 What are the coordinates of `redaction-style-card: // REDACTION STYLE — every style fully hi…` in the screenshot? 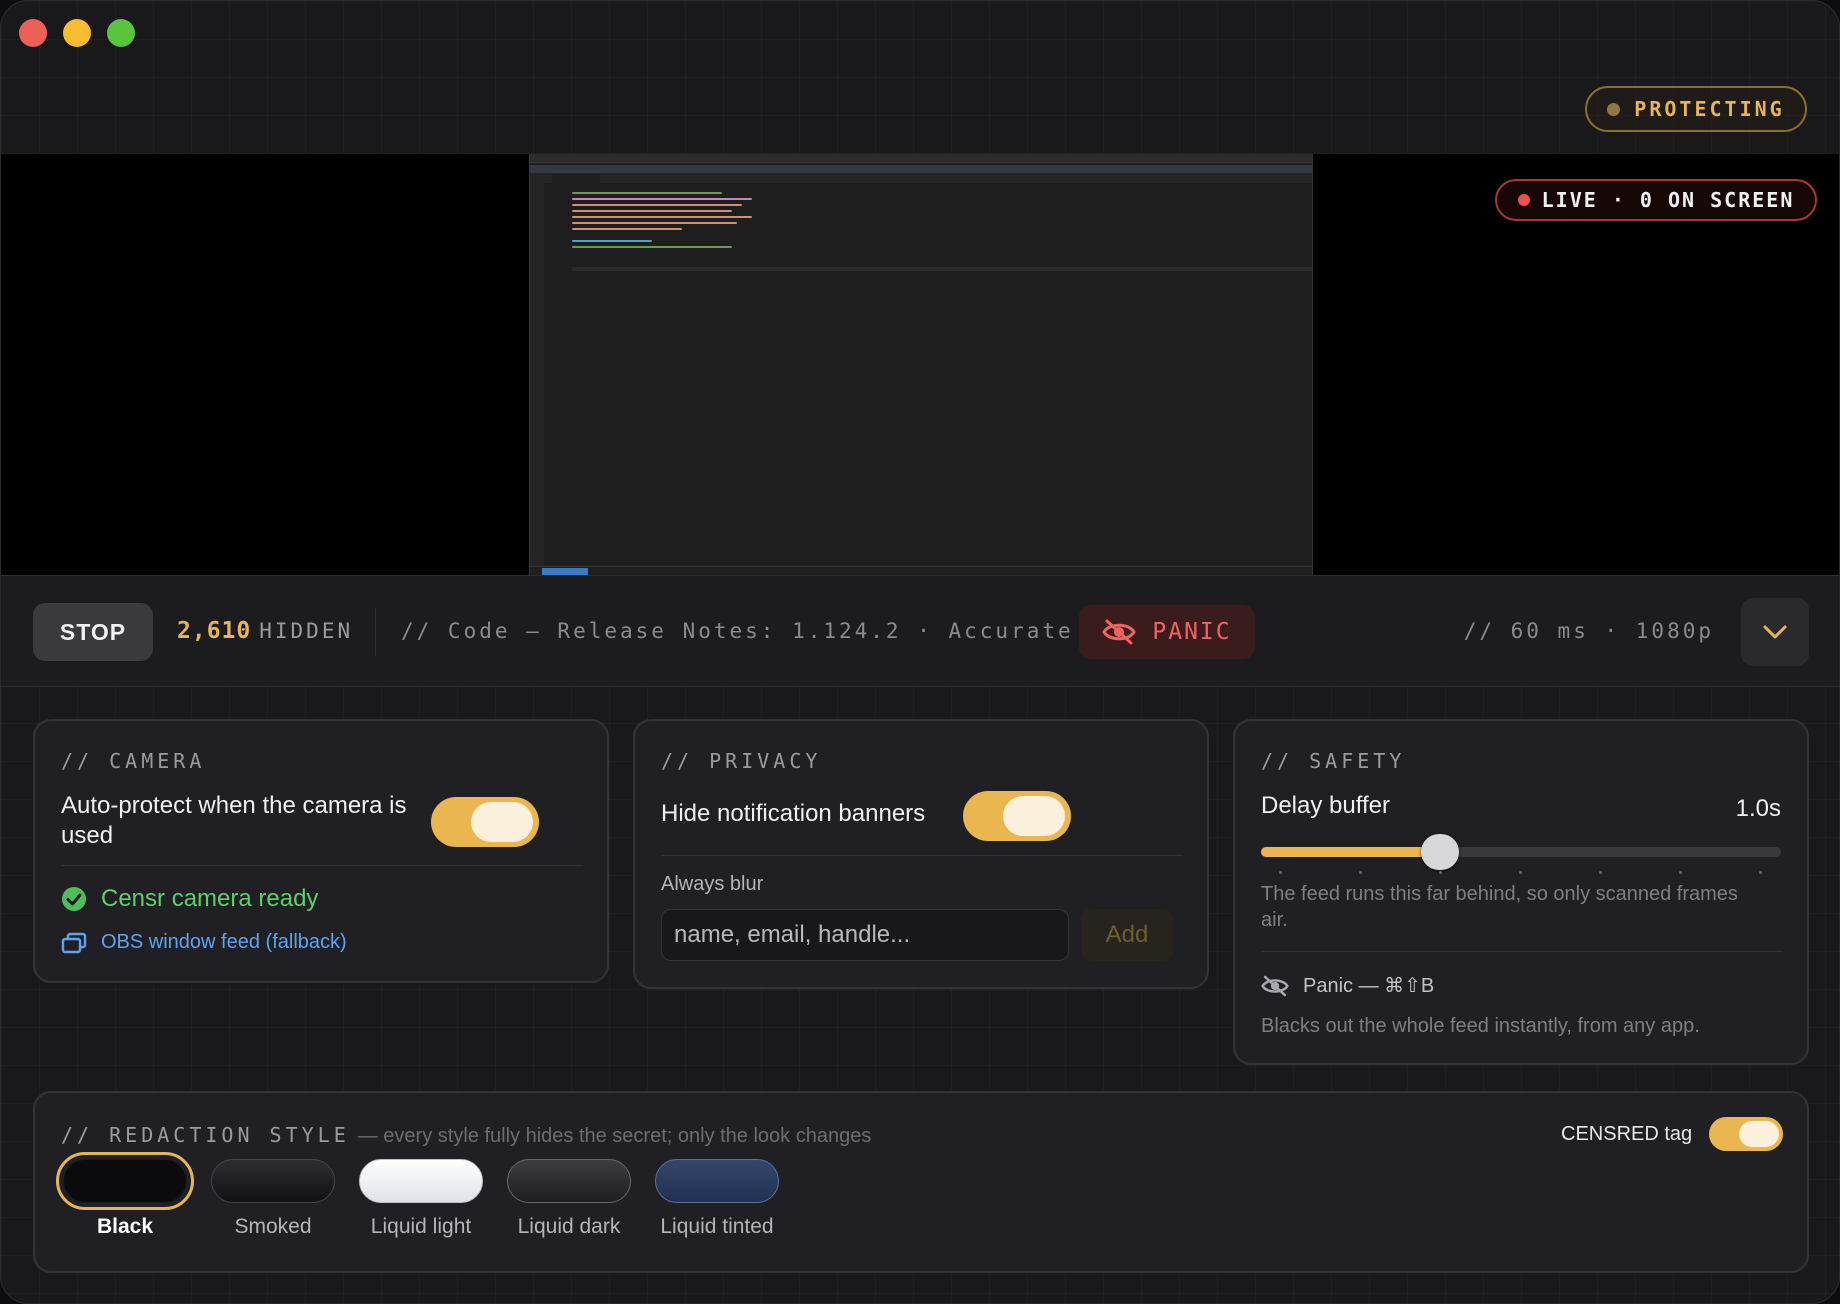 It's located at (921, 1182).